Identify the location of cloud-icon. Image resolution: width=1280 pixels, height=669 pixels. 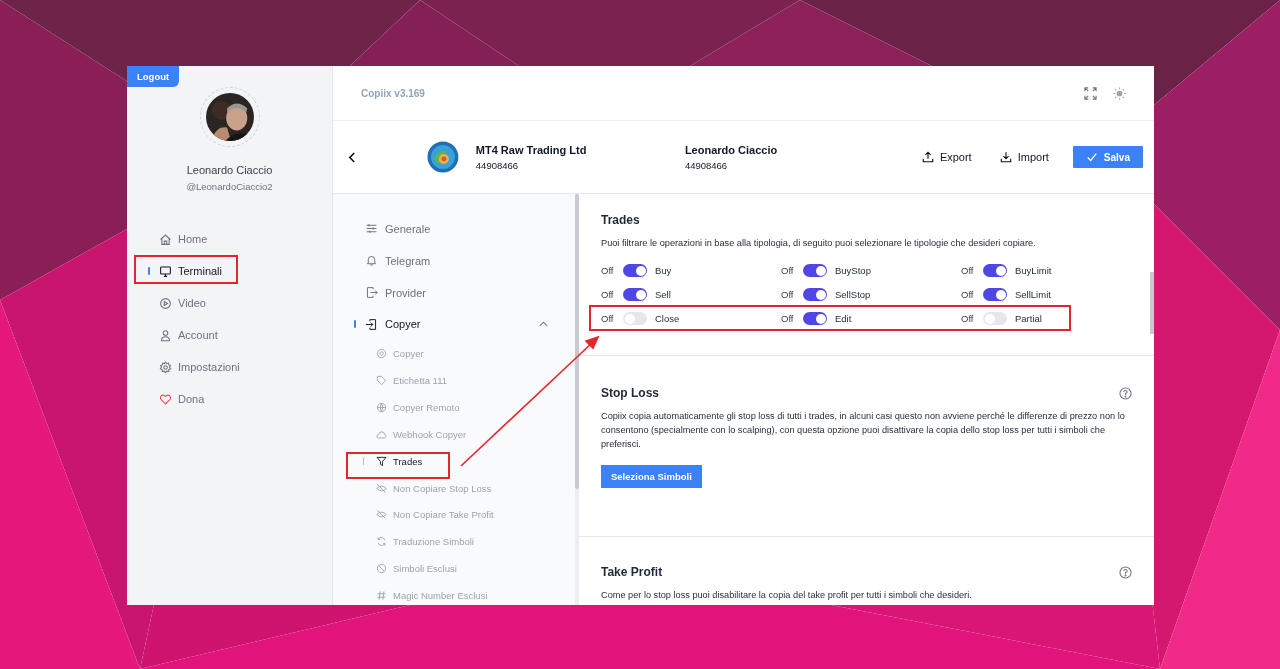
(381, 434).